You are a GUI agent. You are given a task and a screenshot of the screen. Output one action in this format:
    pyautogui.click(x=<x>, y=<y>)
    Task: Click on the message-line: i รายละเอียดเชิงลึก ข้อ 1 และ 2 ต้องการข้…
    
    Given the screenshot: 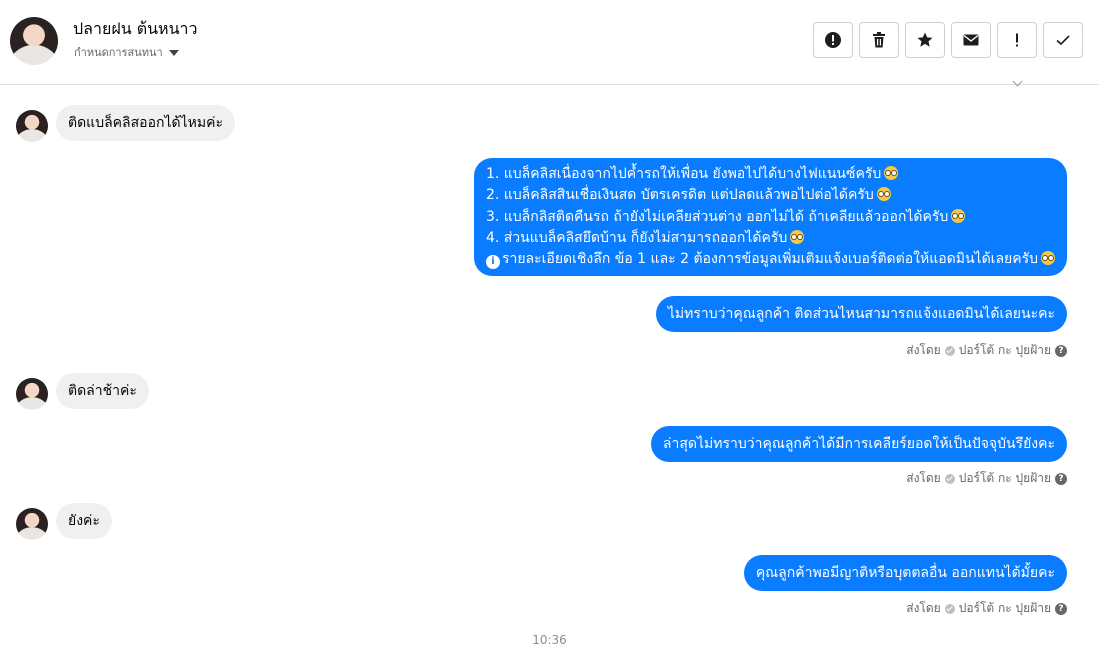 What is the action you would take?
    pyautogui.click(x=770, y=259)
    